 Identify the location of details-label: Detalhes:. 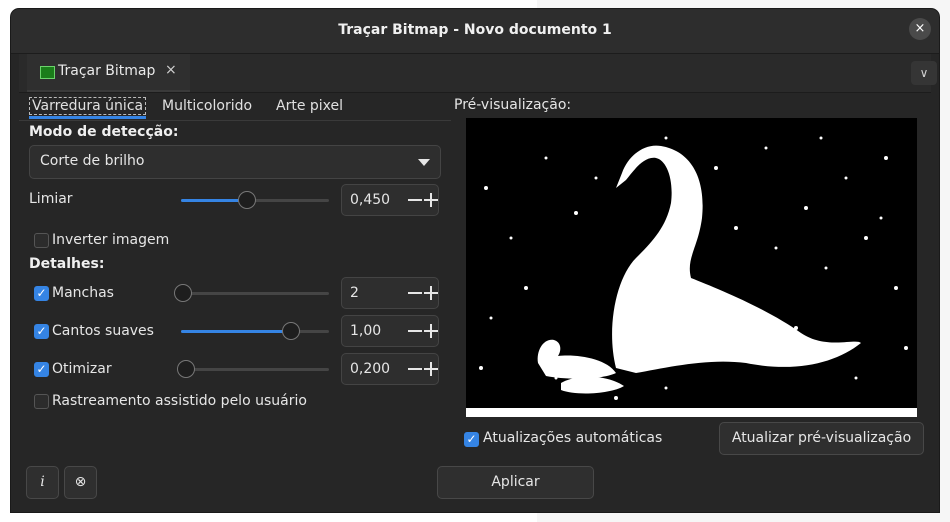
(67, 264).